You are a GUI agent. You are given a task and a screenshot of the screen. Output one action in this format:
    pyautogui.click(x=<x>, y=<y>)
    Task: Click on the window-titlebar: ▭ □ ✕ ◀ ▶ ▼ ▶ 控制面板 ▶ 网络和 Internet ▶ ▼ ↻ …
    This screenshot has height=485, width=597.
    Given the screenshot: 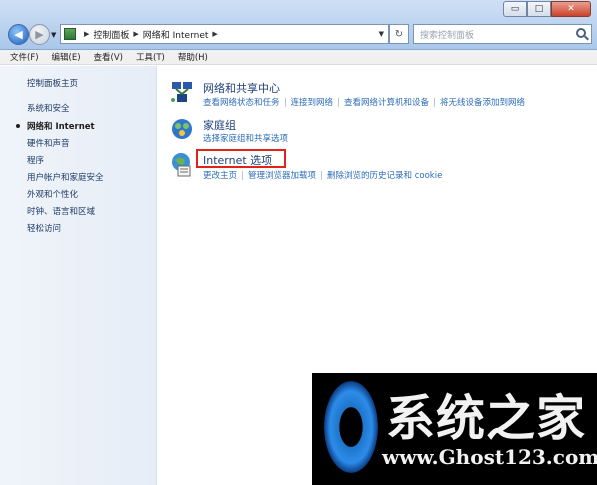 What is the action you would take?
    pyautogui.click(x=298, y=25)
    